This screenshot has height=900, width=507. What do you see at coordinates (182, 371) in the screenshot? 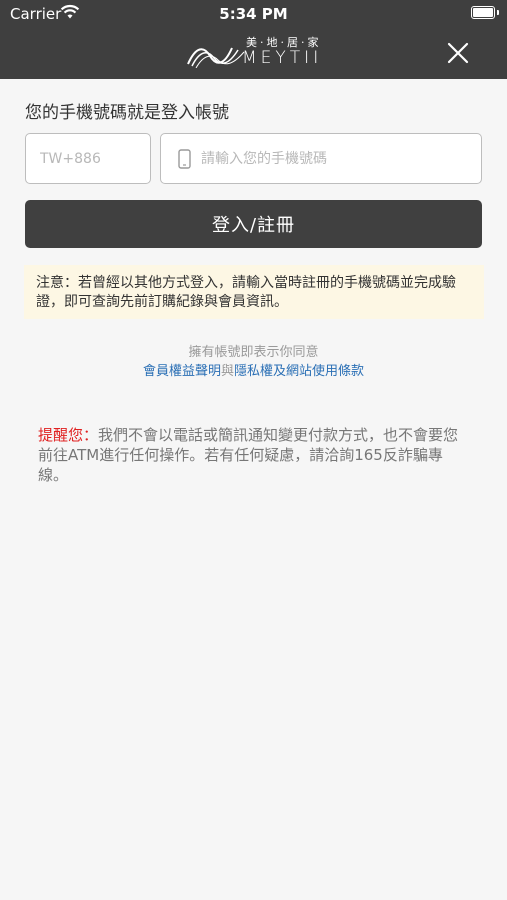
I see `terms-link: 會員權益聲明` at bounding box center [182, 371].